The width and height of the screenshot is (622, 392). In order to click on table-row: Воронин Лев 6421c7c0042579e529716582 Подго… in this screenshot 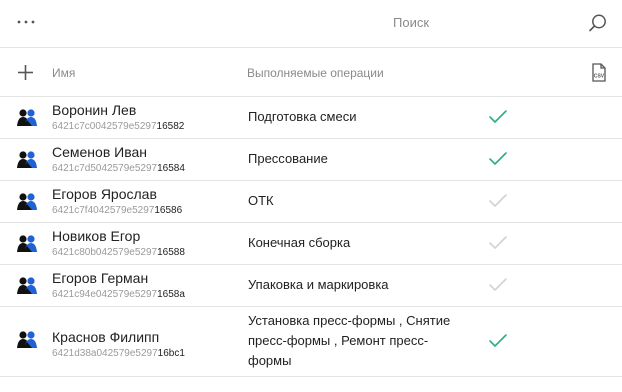, I will do `click(311, 118)`.